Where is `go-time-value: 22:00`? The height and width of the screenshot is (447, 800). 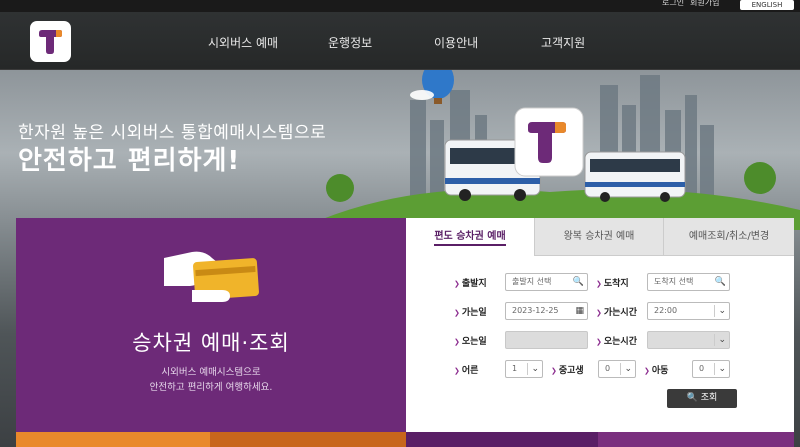
go-time-value: 22:00 is located at coordinates (666, 310).